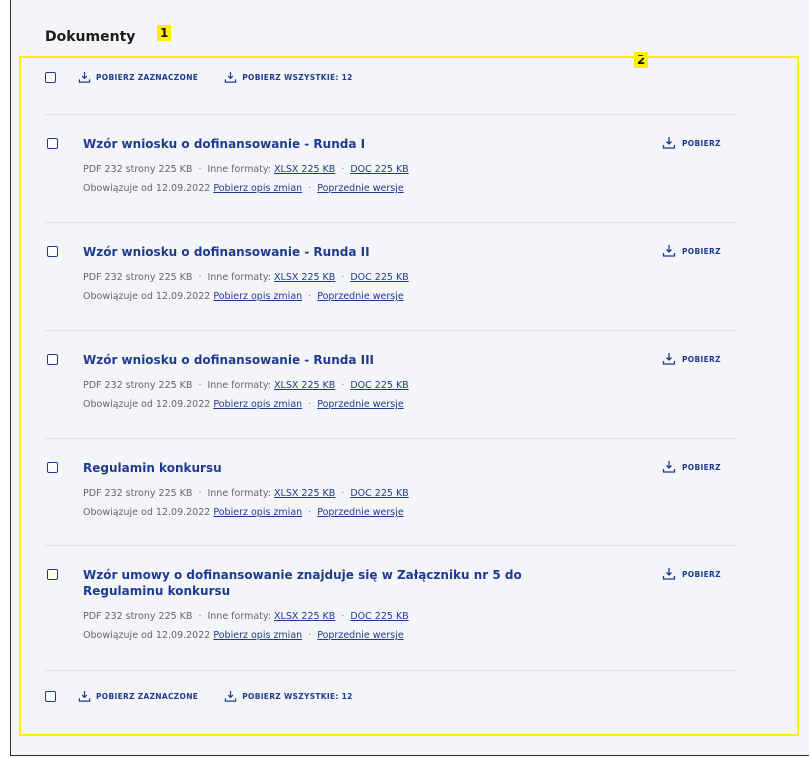  I want to click on annotation-badge-1: 1, so click(164, 33).